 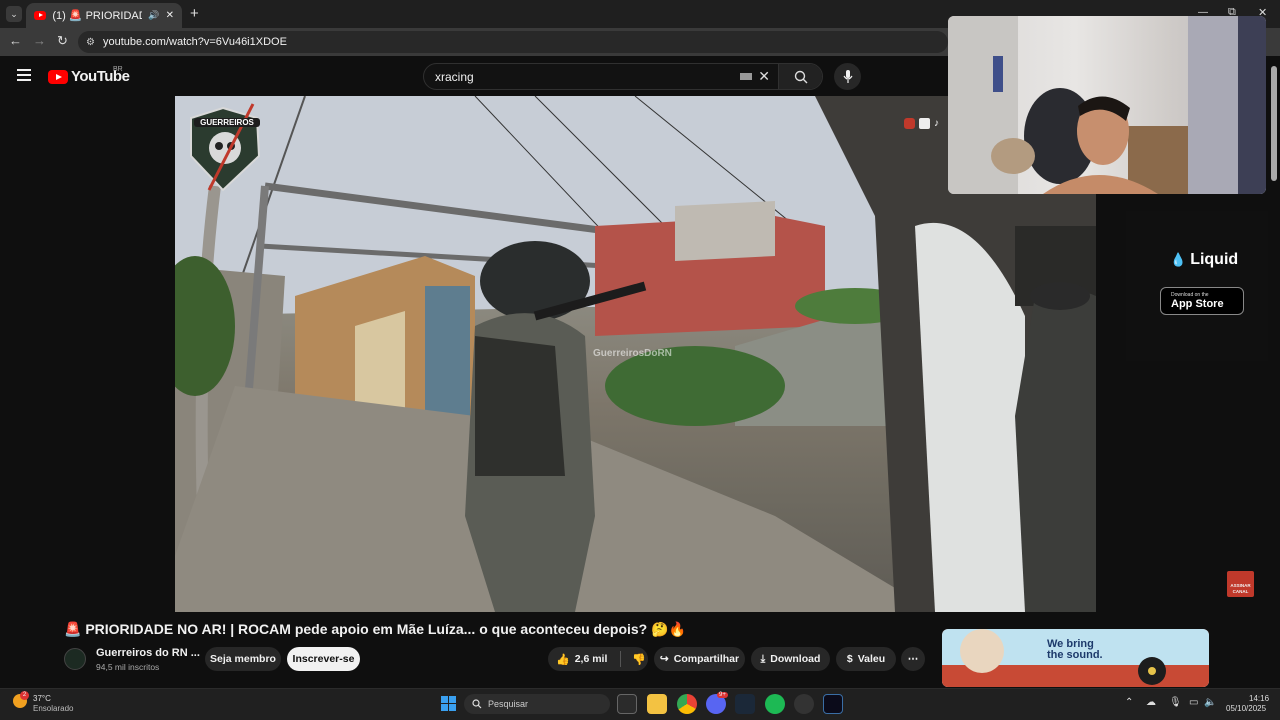 What do you see at coordinates (1175, 702) in the screenshot?
I see `microphone-tray-icon: 🎙` at bounding box center [1175, 702].